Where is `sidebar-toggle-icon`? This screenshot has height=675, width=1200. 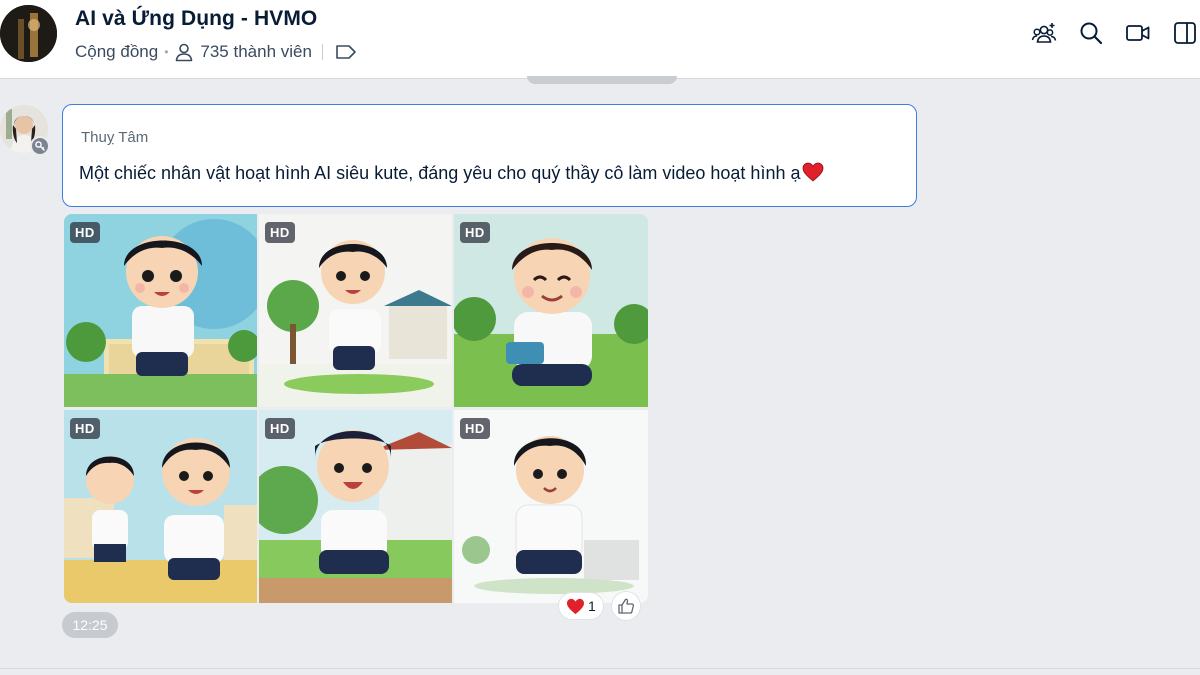 sidebar-toggle-icon is located at coordinates (1185, 33).